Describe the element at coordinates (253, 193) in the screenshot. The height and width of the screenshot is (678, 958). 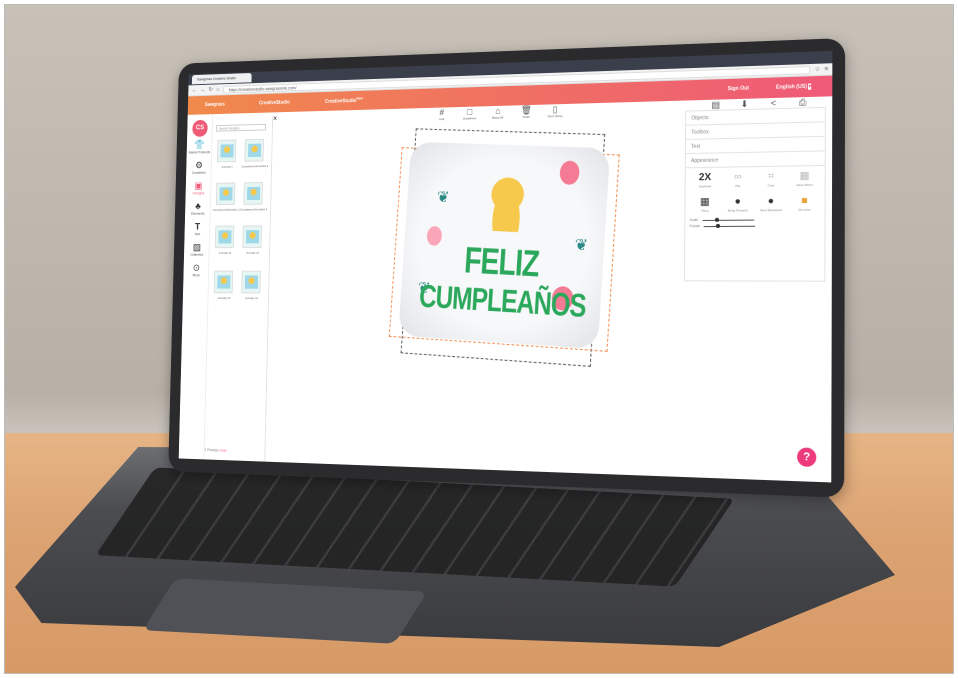
I see `design-thumb: CumpleanosSencillos 3` at that location.